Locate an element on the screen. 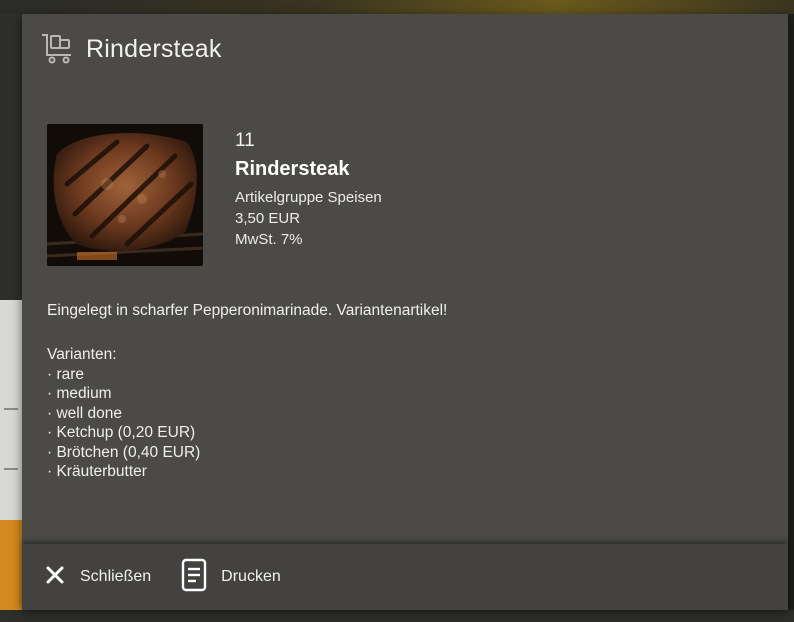 The image size is (794, 622). list-item: · rare is located at coordinates (66, 374).